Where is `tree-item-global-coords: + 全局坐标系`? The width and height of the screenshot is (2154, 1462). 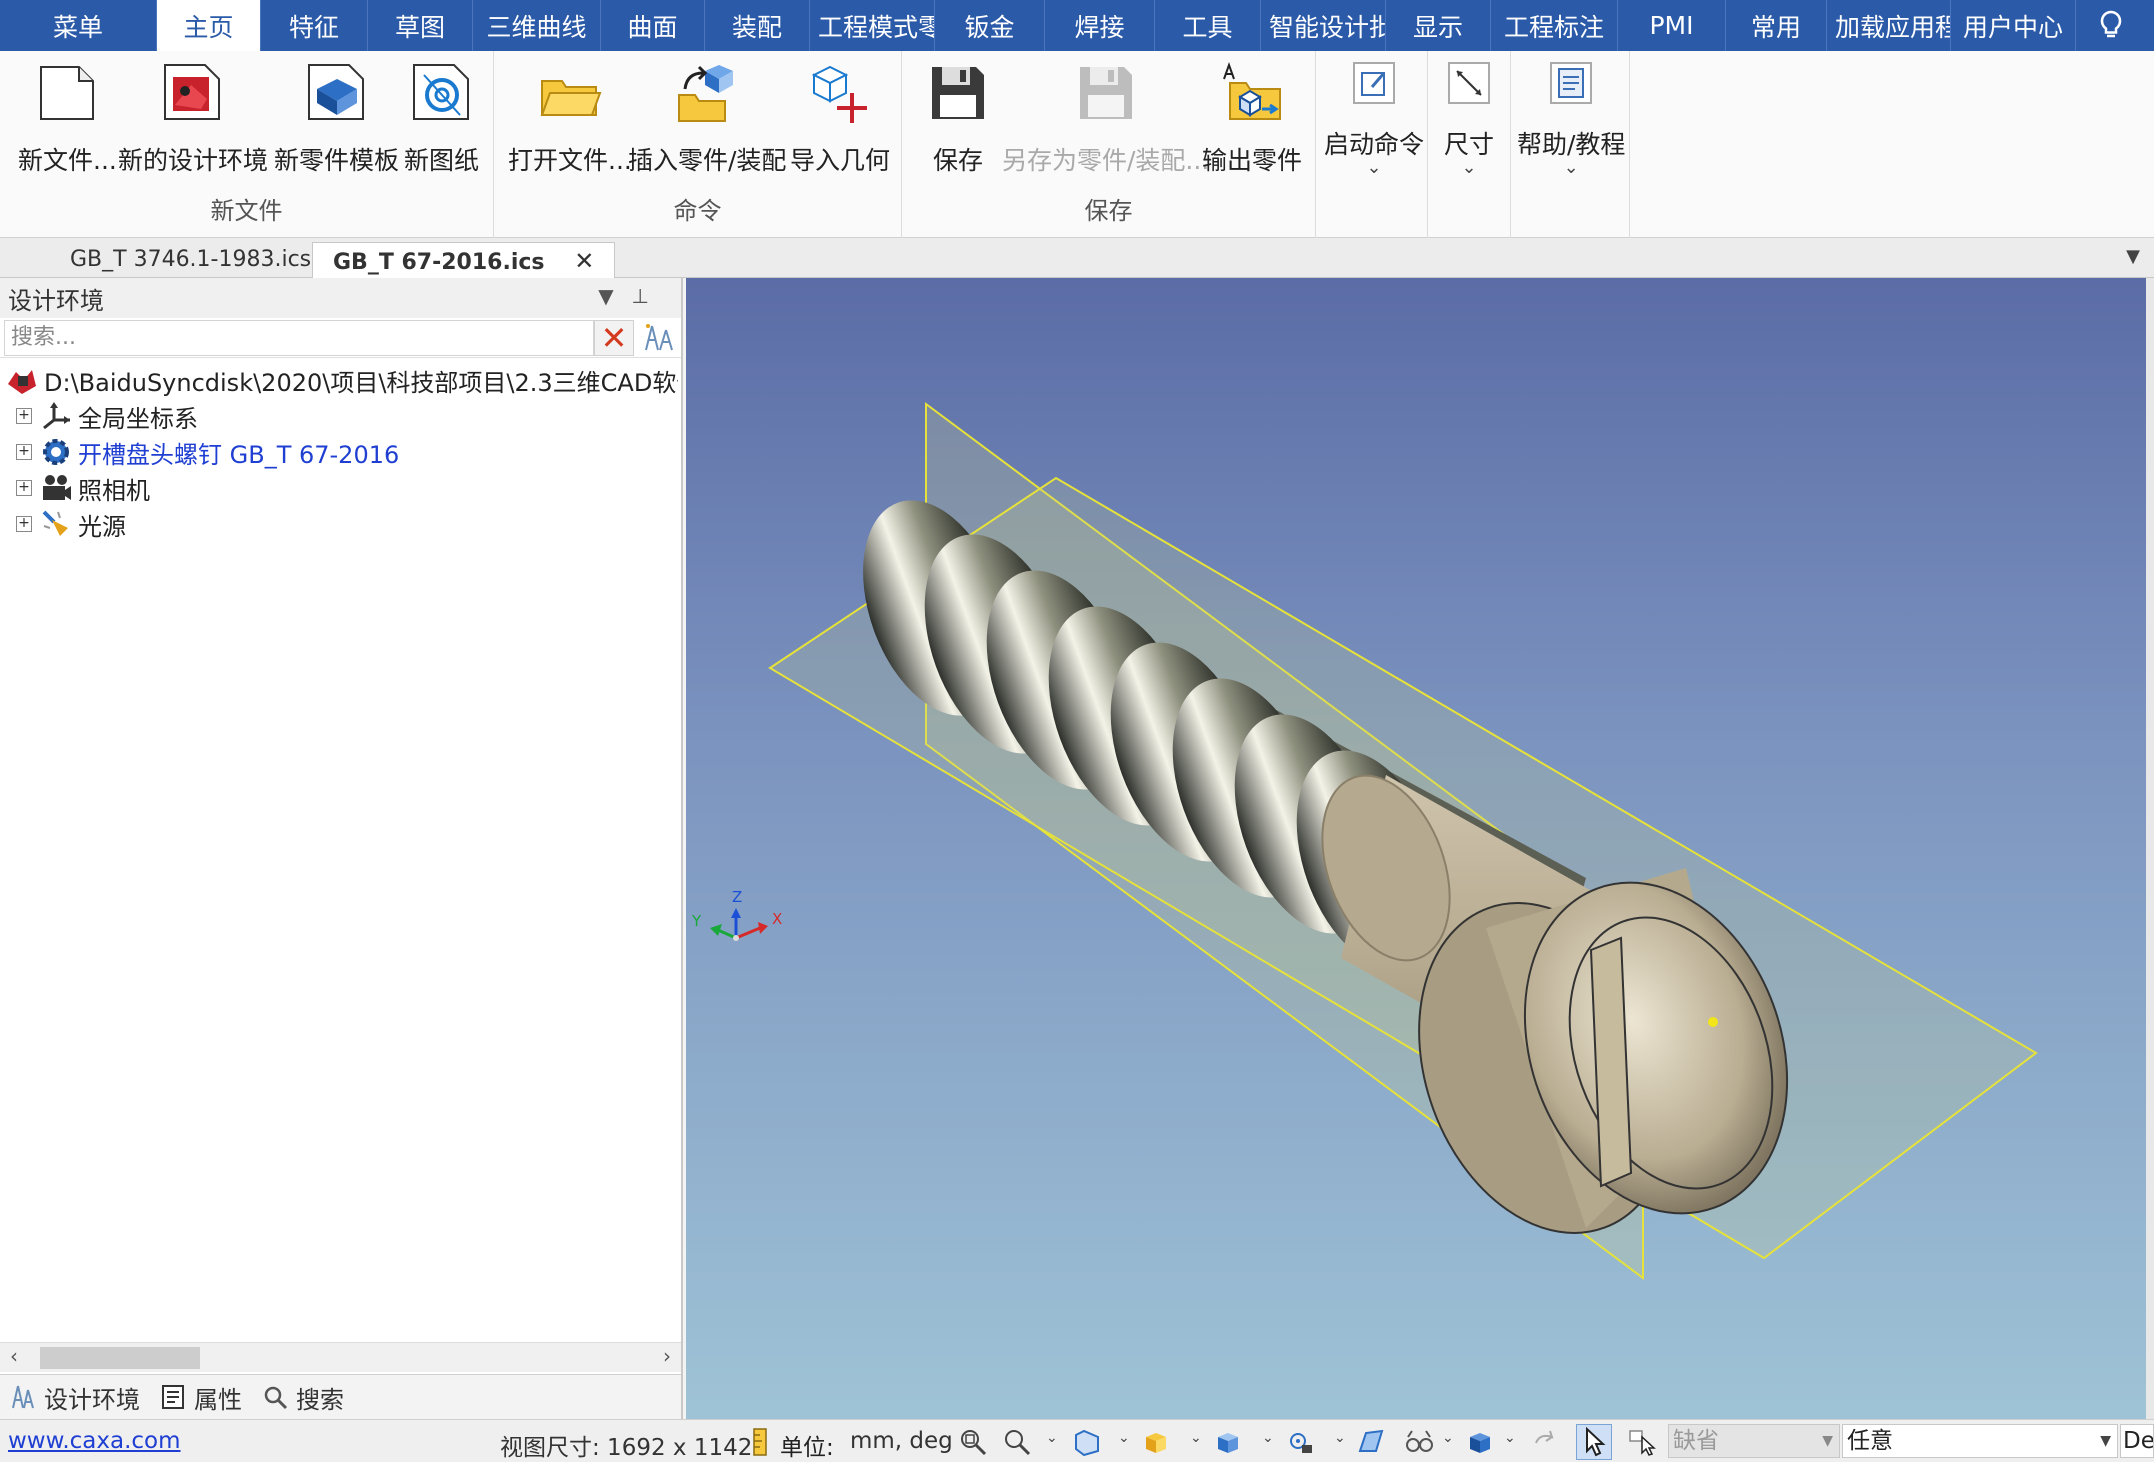 tree-item-global-coords: + 全局坐标系 is located at coordinates (107, 416).